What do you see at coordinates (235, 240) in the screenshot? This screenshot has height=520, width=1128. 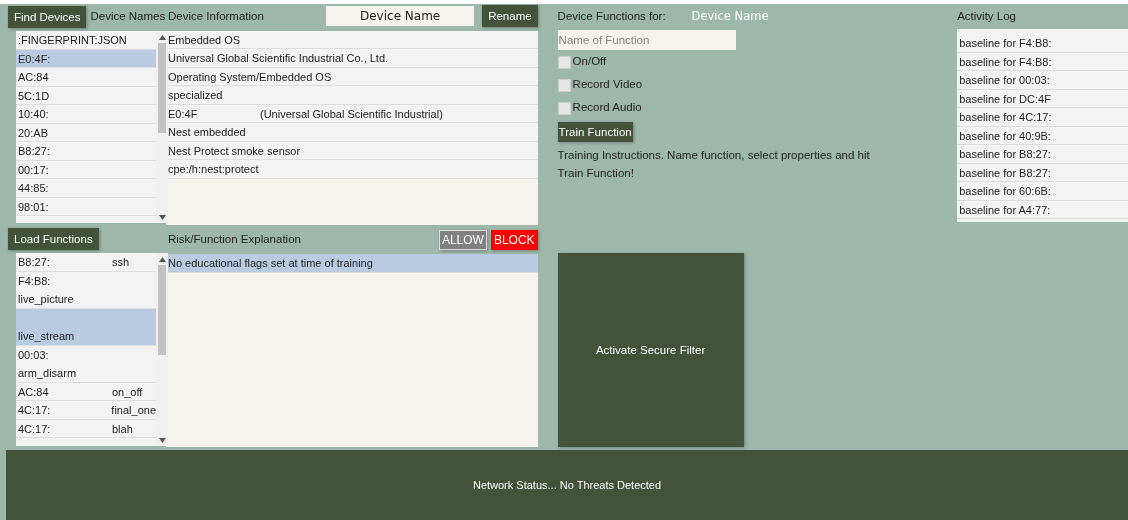 I see `panel-title: Risk/Function Explanation` at bounding box center [235, 240].